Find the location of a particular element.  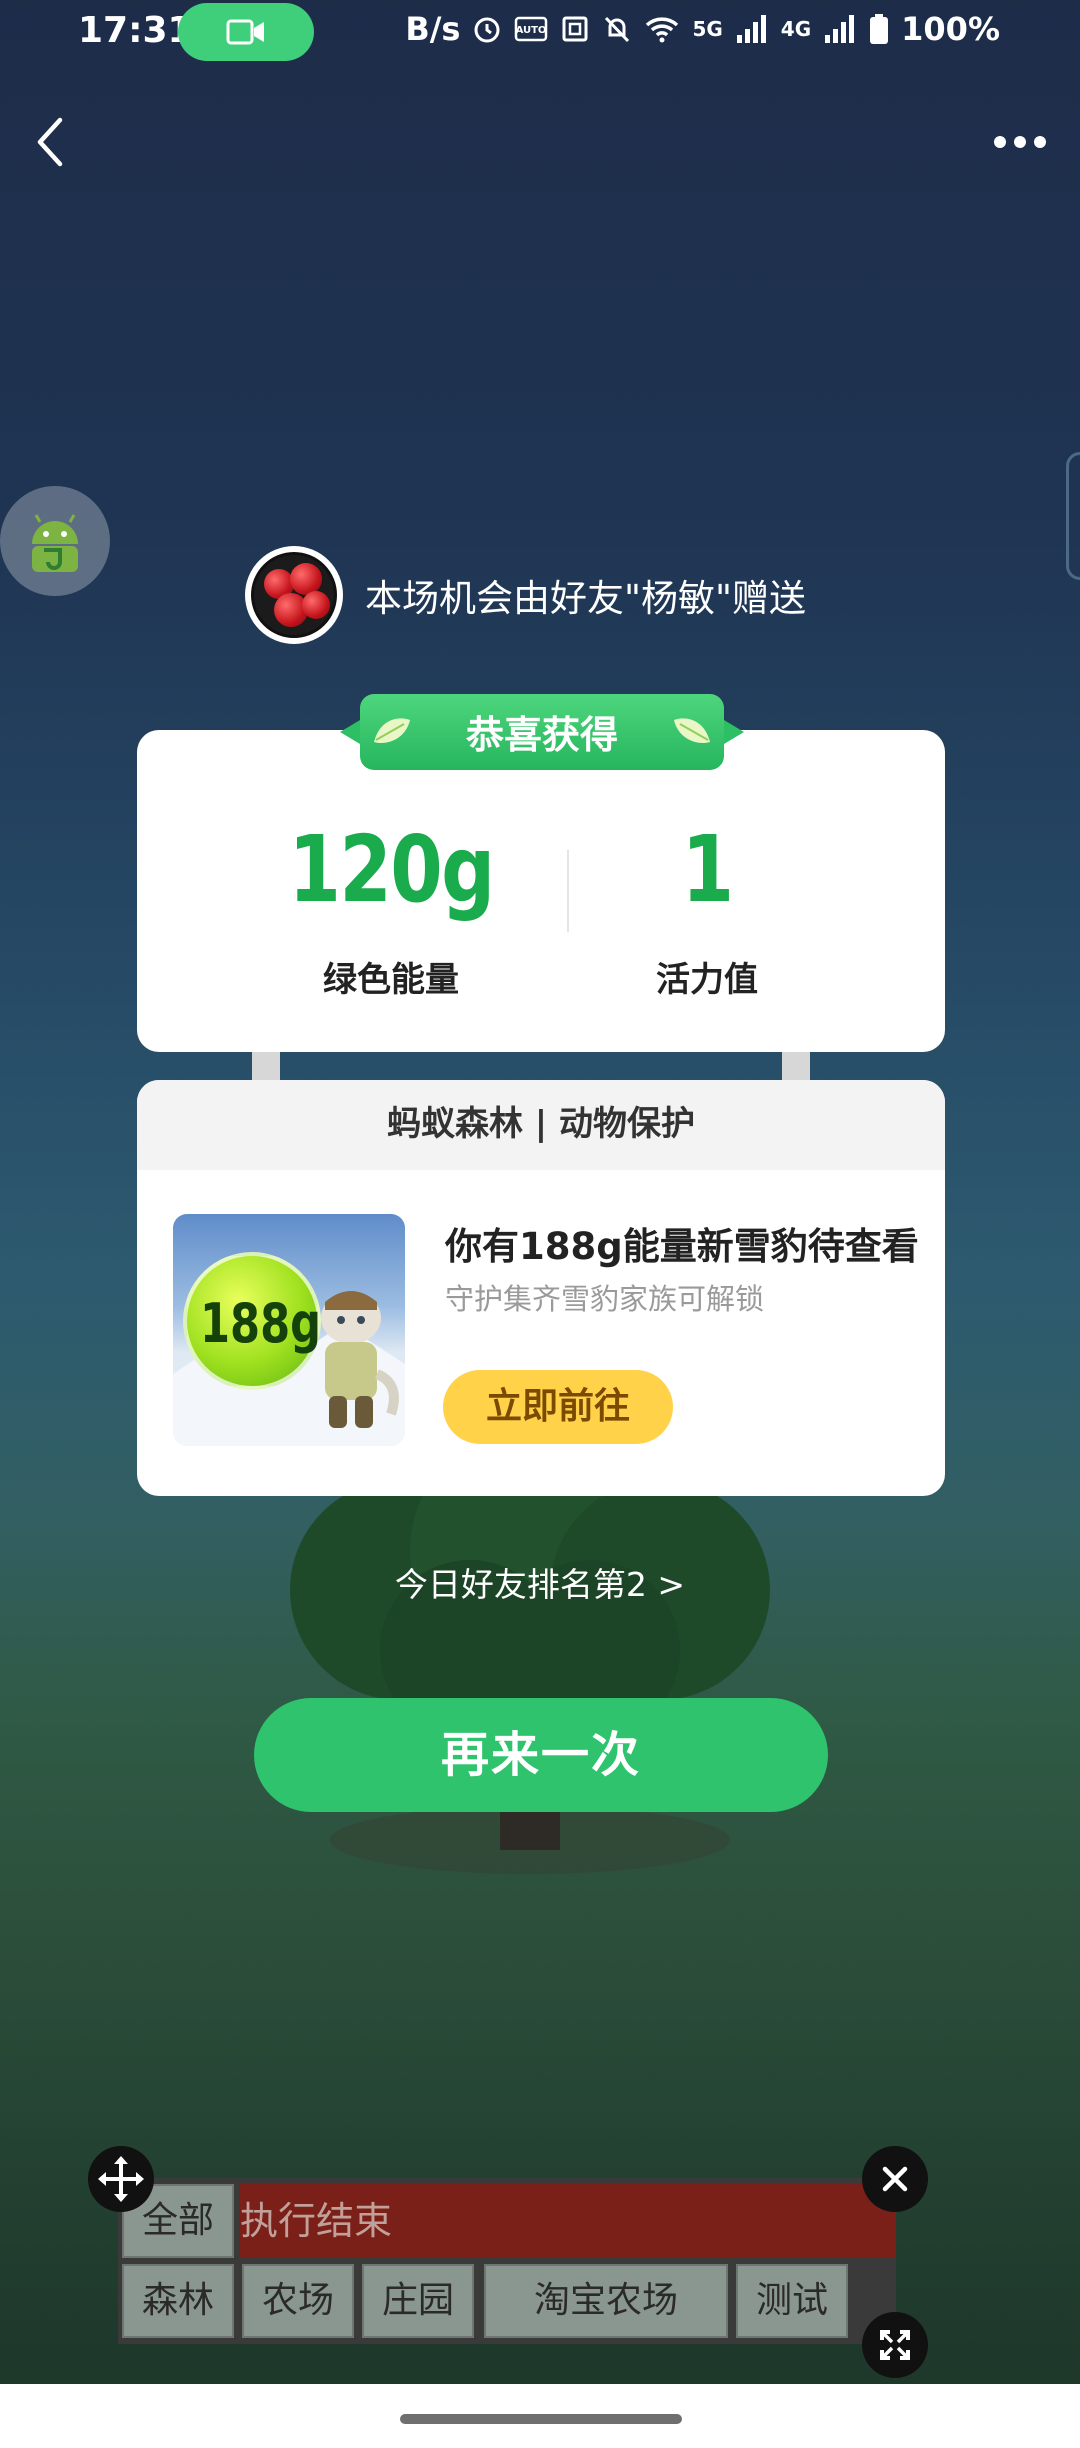

gift-info: 本场机会由好友"杨敏"赠送 is located at coordinates (525, 595).